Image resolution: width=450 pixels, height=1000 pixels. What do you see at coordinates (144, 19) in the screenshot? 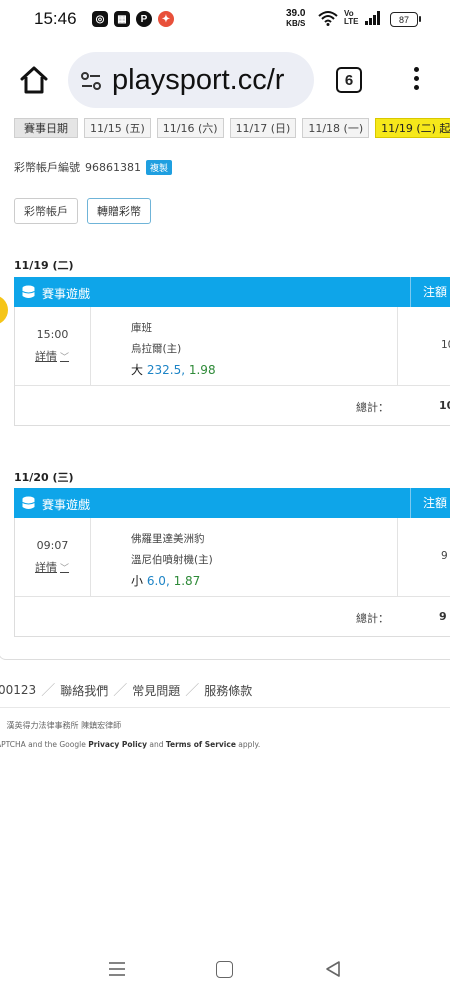
I see `p-icon: P` at bounding box center [144, 19].